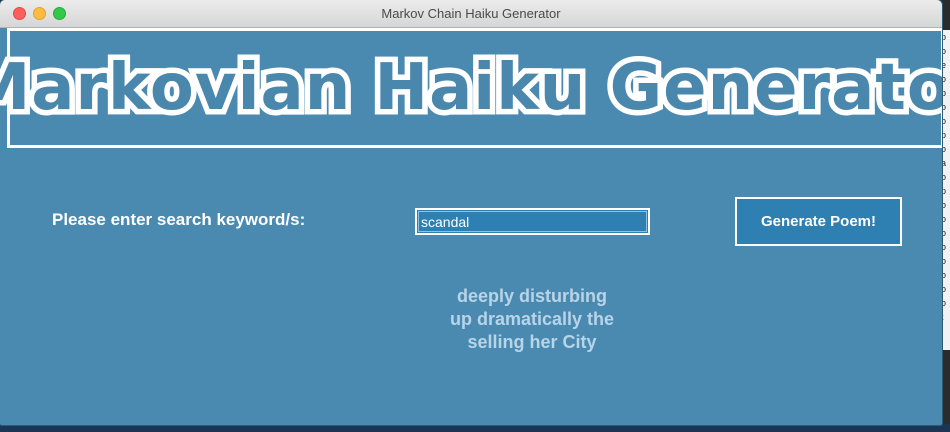  Describe the element at coordinates (944, 65) in the screenshot. I see `background-text: e` at that location.